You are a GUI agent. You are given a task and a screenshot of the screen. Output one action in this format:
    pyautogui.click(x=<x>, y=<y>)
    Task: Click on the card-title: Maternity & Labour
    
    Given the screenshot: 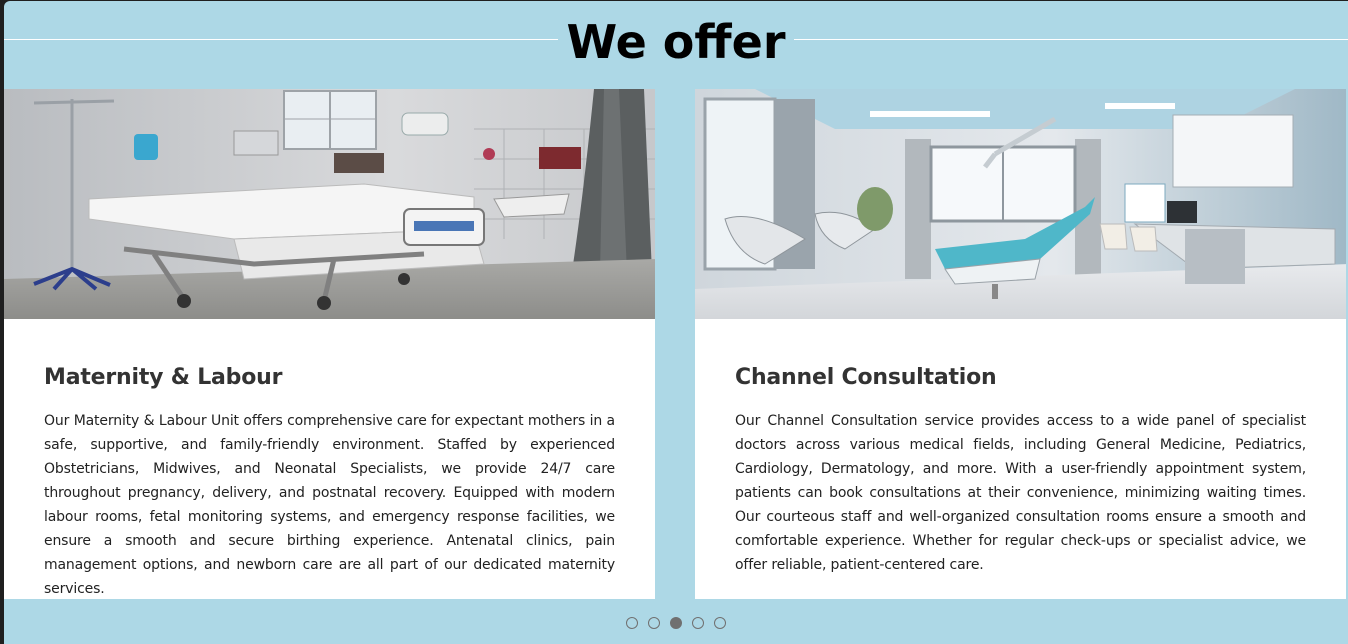 What is the action you would take?
    pyautogui.click(x=163, y=377)
    